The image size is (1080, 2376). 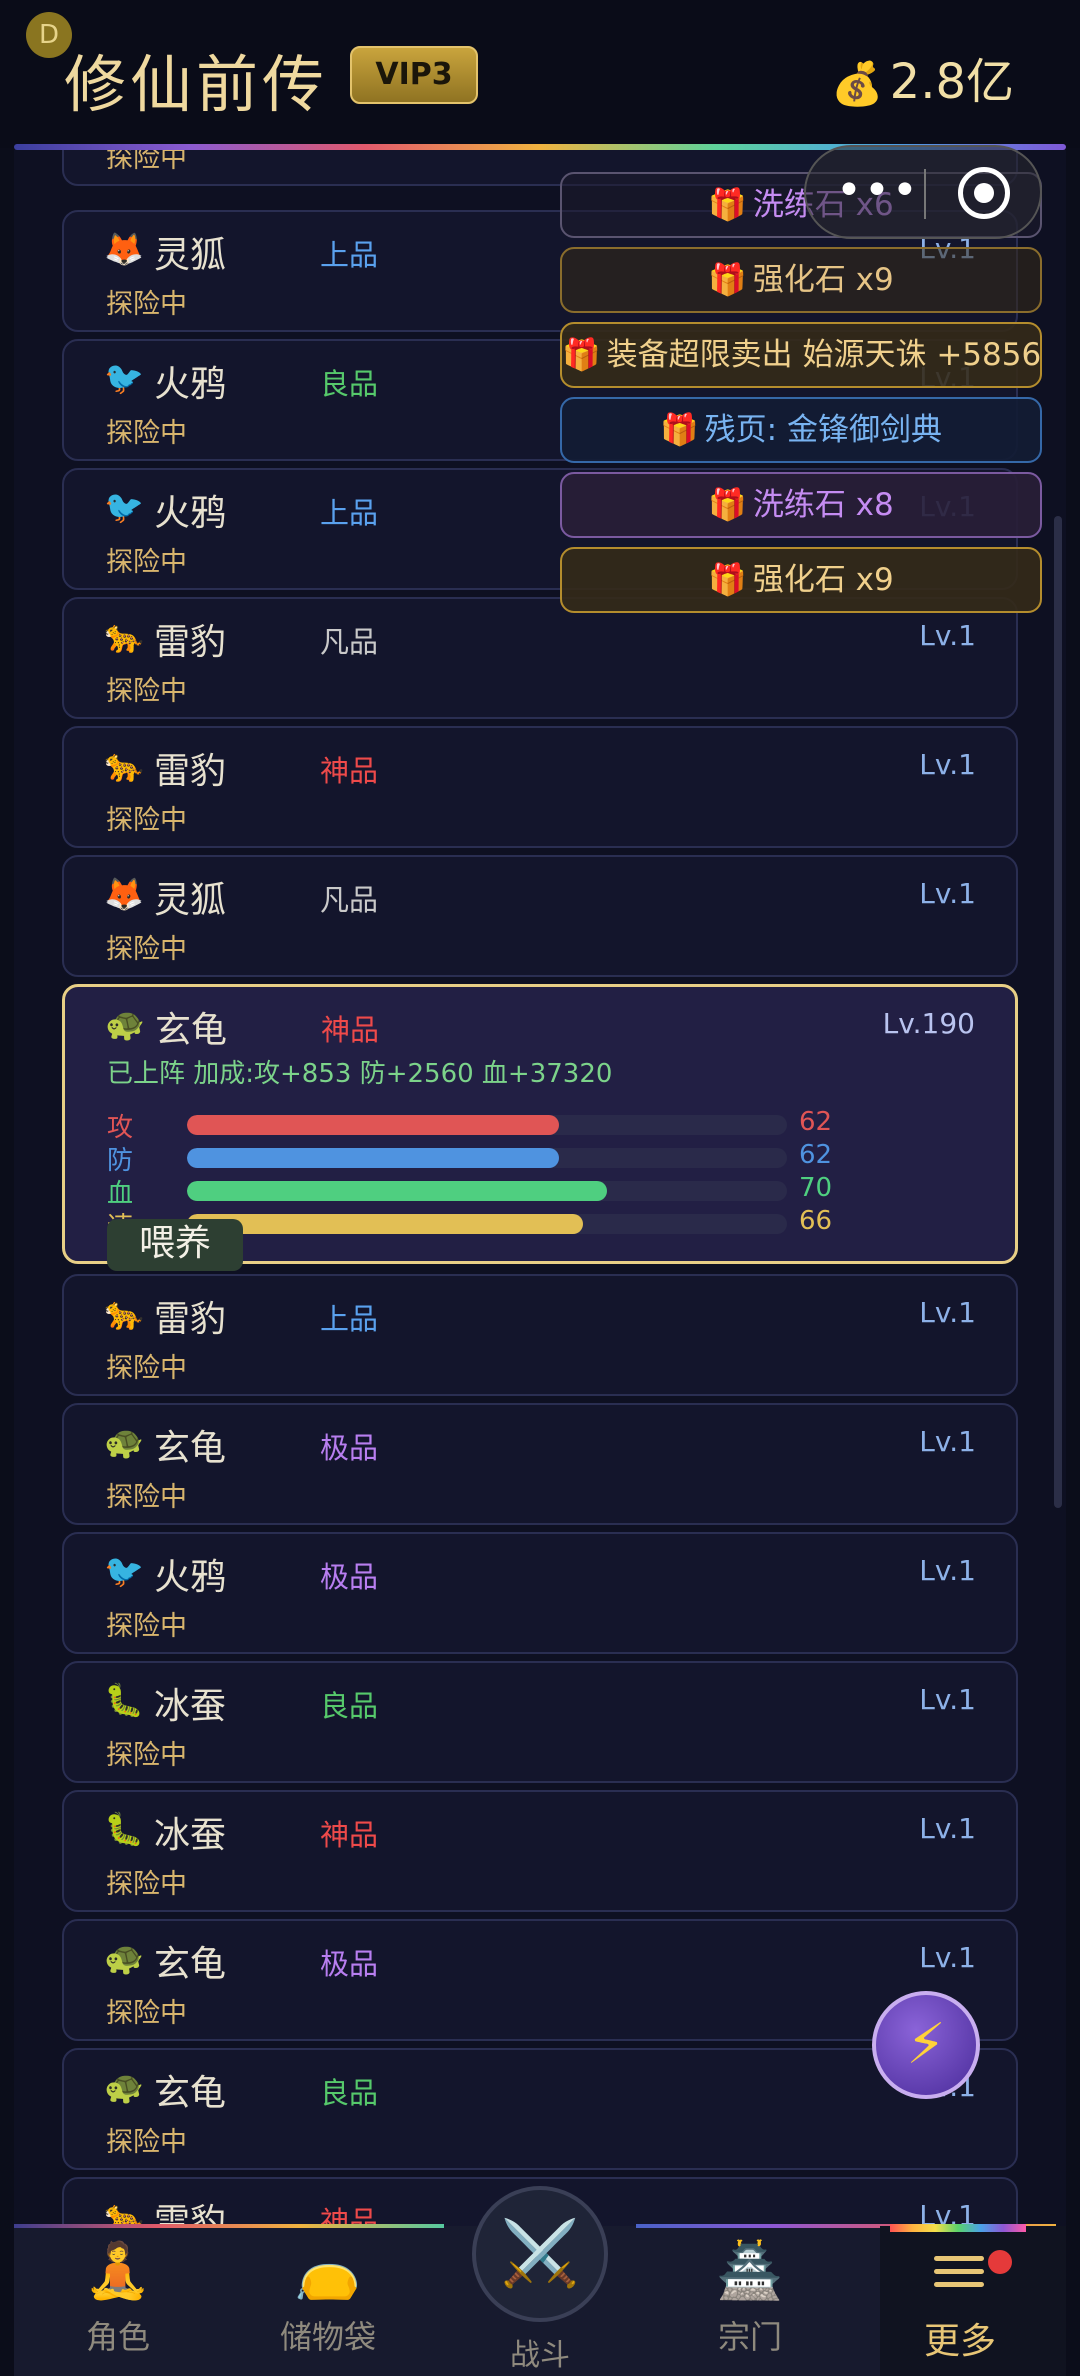 I want to click on battle-buff-text: 已上阵 加成:攻+853 防+2560 血+37320, so click(x=360, y=1074).